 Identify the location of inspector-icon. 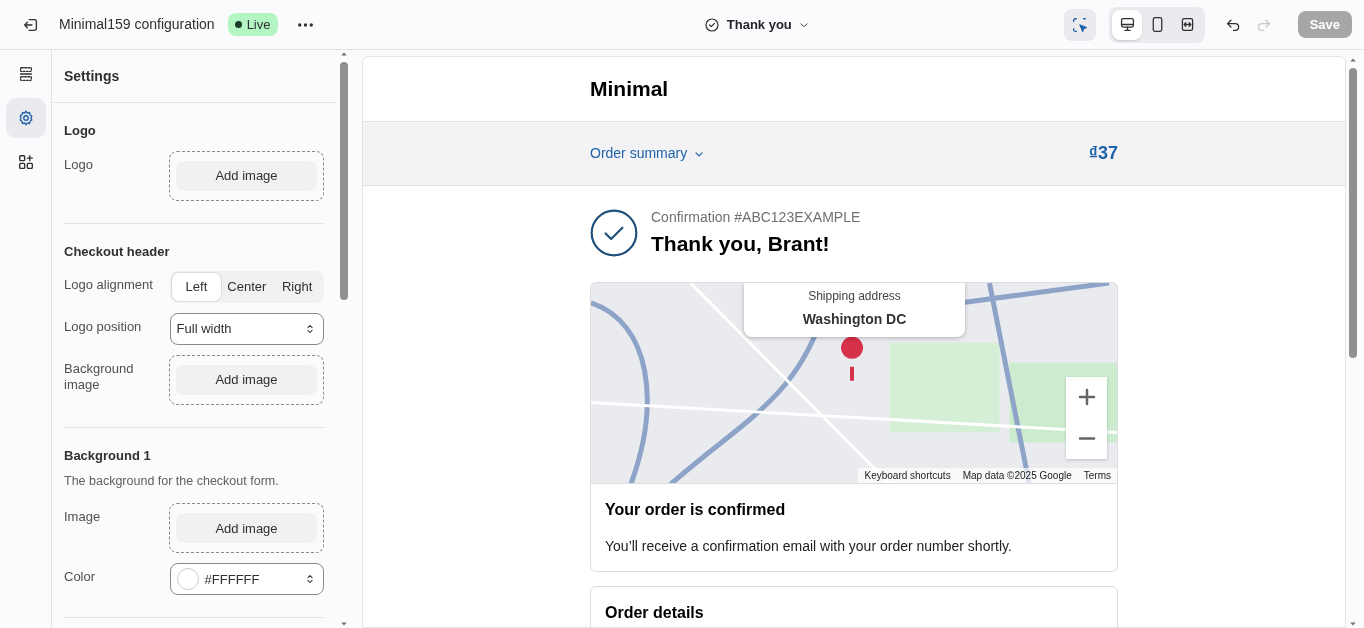
(1080, 24).